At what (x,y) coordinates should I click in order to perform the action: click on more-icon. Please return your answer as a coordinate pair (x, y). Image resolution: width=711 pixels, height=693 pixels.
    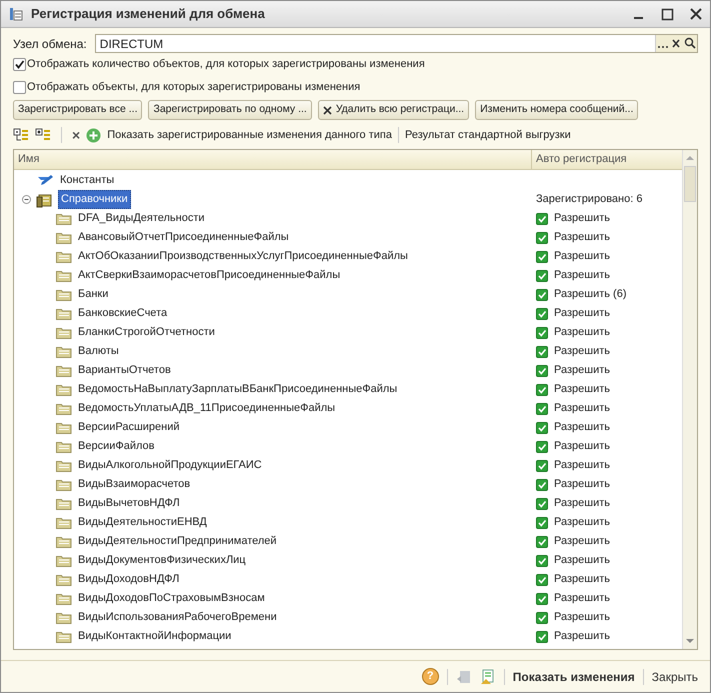
    Looking at the image, I should click on (662, 43).